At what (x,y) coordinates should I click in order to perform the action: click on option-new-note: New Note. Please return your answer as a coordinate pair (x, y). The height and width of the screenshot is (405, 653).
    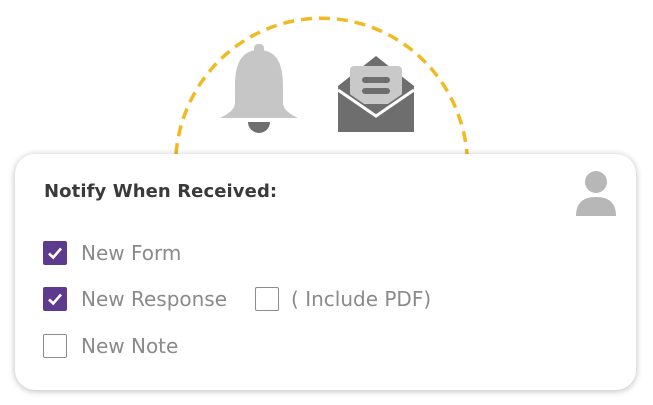
    Looking at the image, I should click on (110, 346).